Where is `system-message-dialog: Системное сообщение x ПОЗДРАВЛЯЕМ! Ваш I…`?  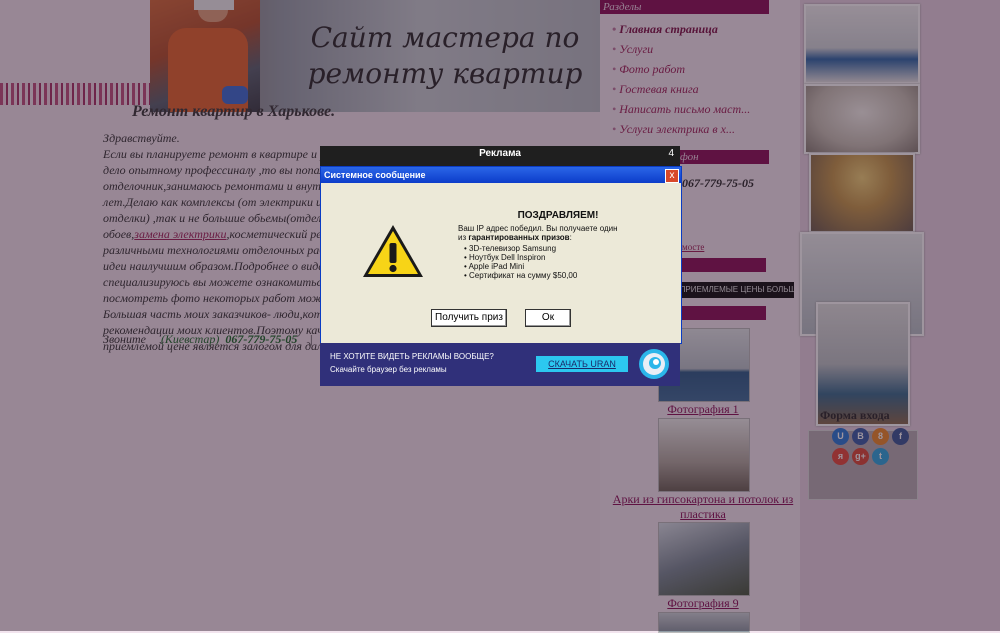 system-message-dialog: Системное сообщение x ПОЗДРАВЛЯЕМ! Ваш I… is located at coordinates (501, 255).